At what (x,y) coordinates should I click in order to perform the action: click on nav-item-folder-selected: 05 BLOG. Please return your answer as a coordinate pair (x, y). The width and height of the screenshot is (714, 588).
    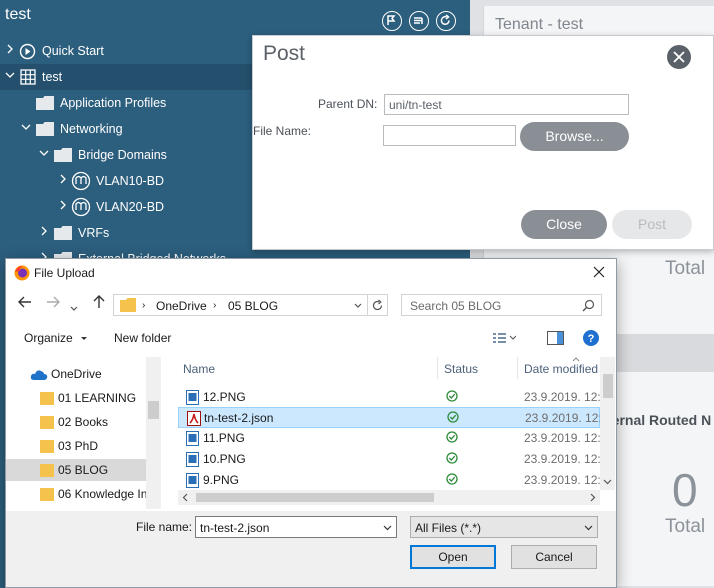
    Looking at the image, I should click on (76, 470).